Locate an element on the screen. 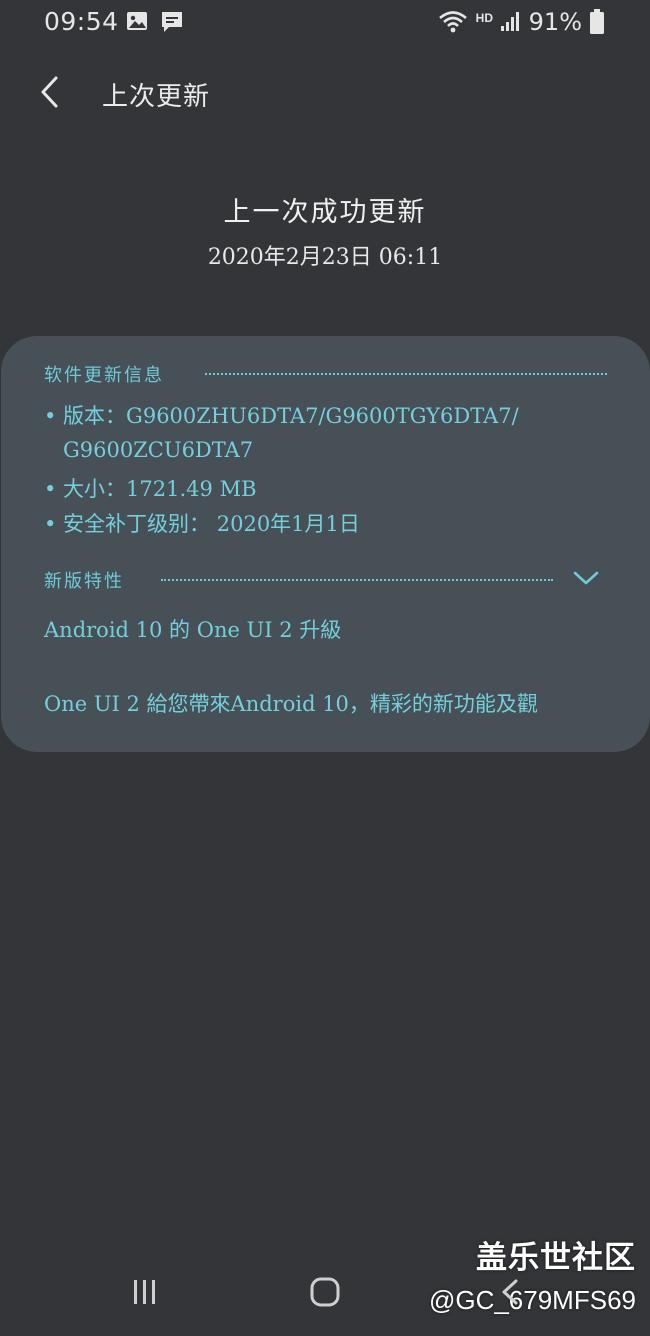 This screenshot has width=650, height=1336. back-button is located at coordinates (50, 94).